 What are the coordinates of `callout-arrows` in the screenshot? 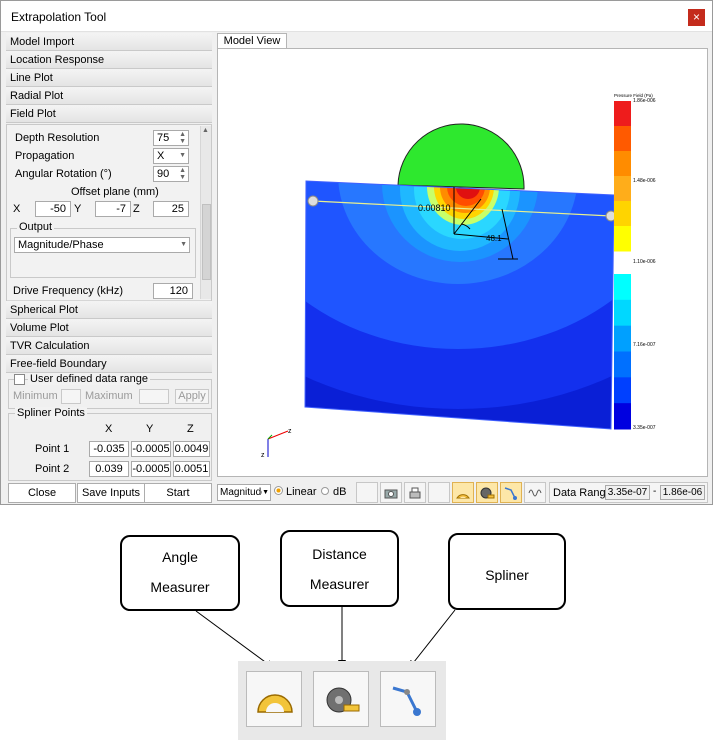 It's located at (325, 638).